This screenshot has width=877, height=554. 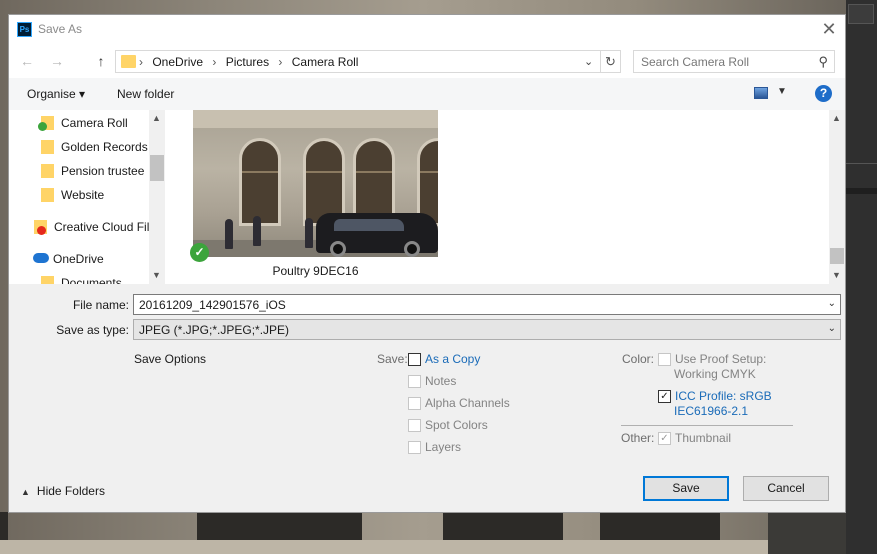 I want to click on other-label: Other:, so click(x=638, y=438).